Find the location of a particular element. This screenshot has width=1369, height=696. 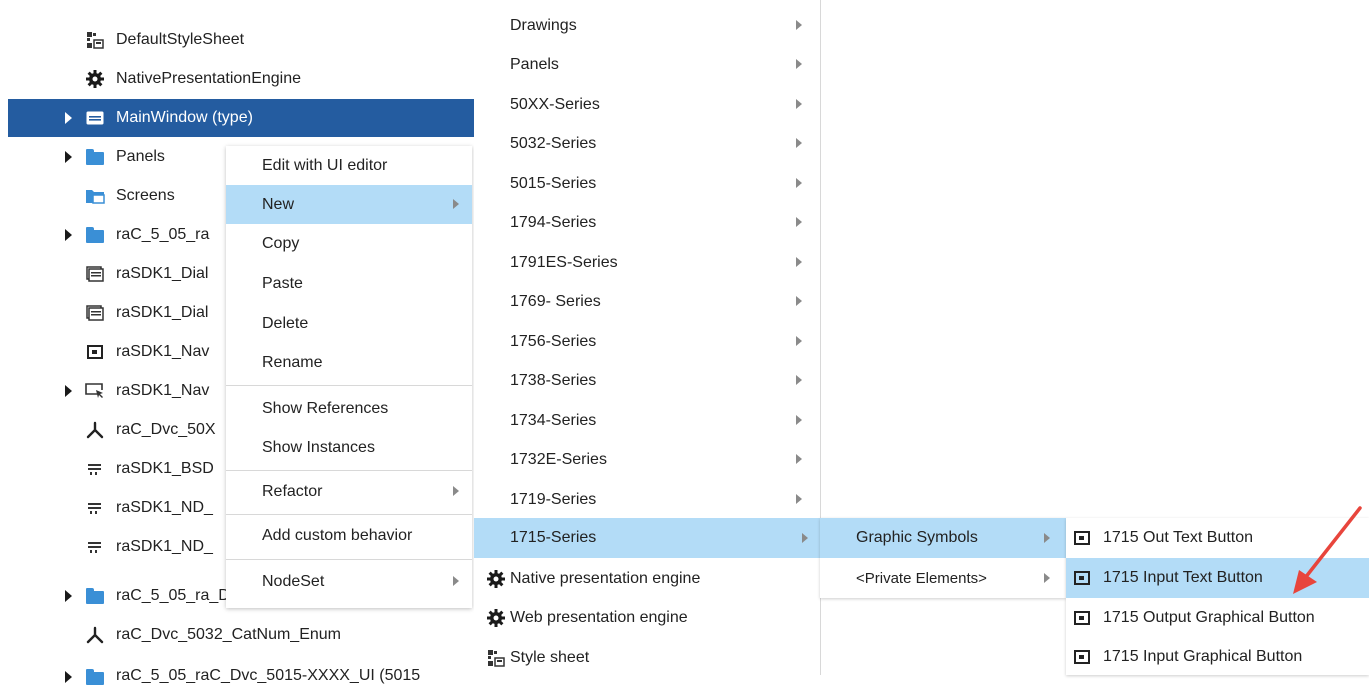

menu-item-1715-series: 1715-Series is located at coordinates (647, 538).